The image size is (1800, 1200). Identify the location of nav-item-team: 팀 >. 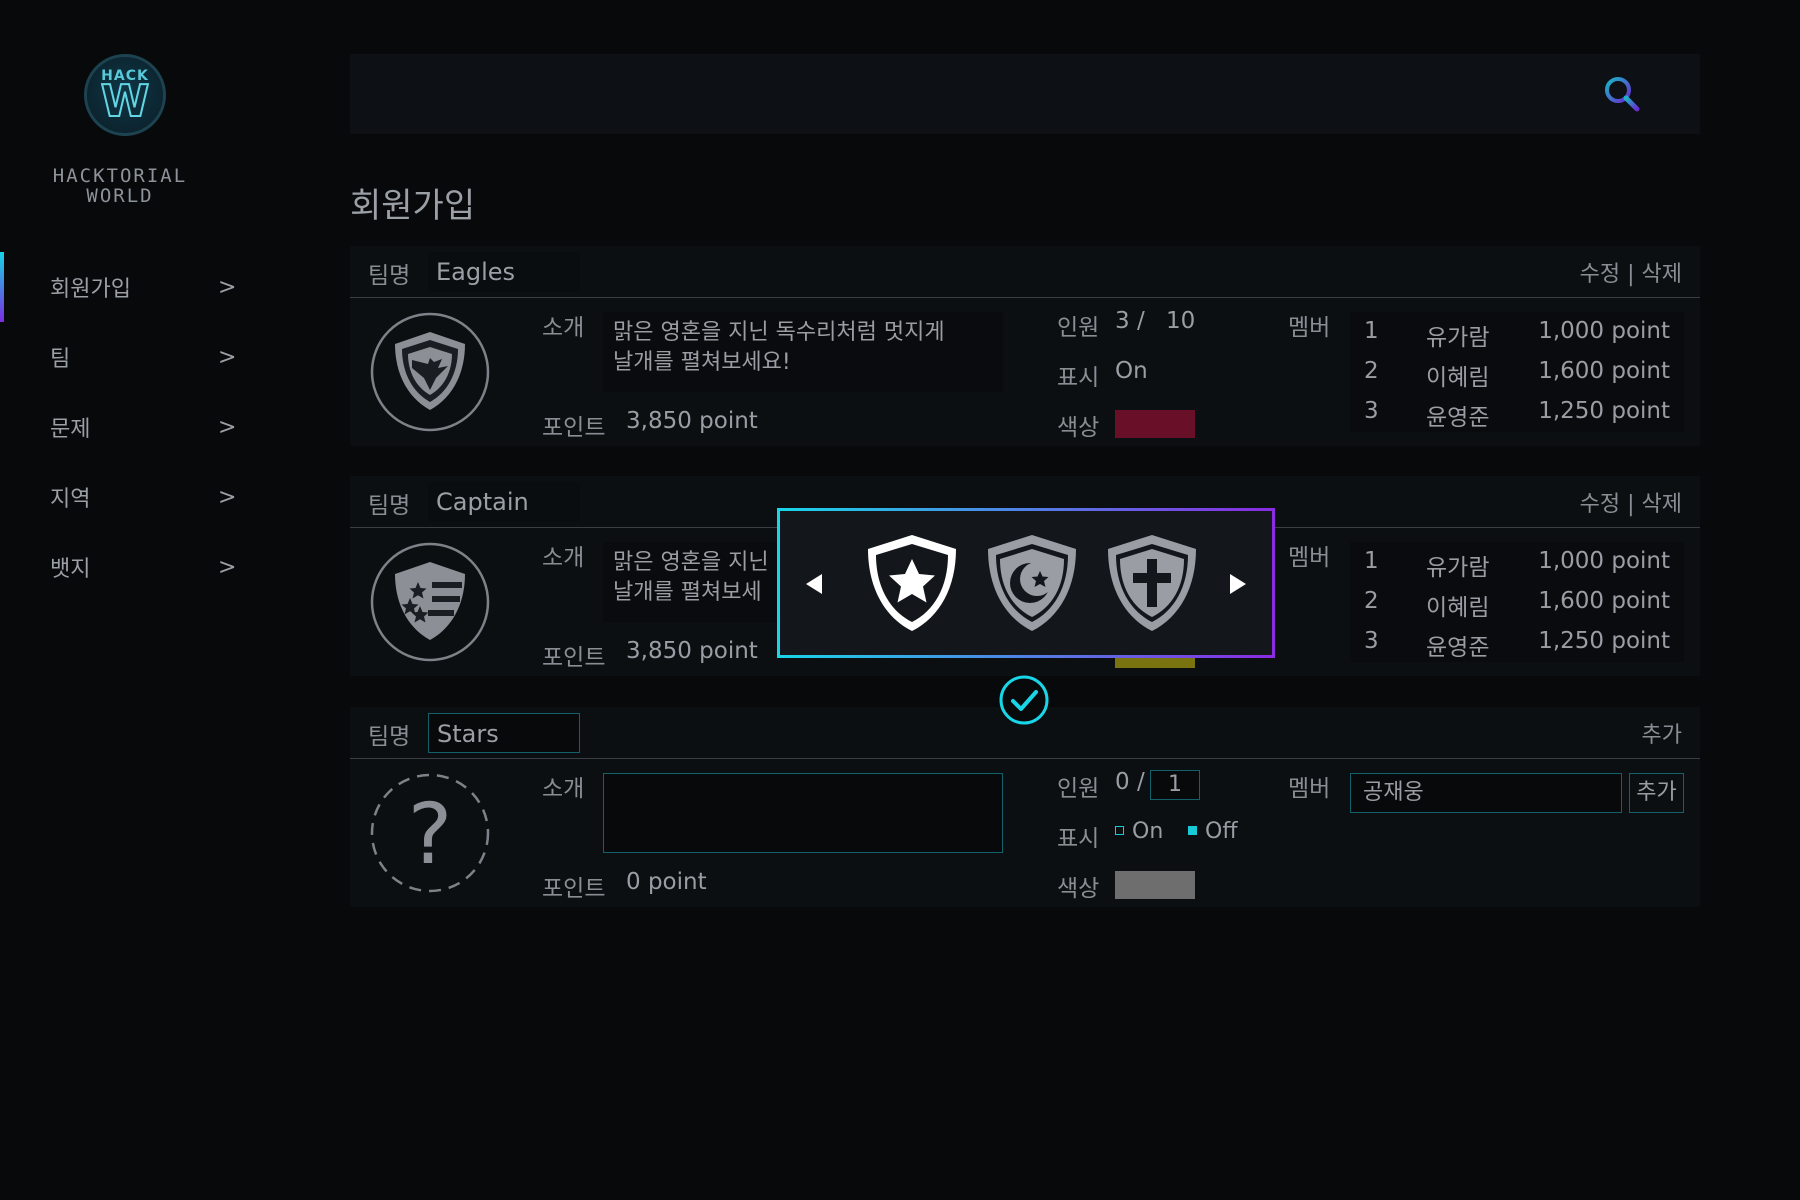
(150, 357).